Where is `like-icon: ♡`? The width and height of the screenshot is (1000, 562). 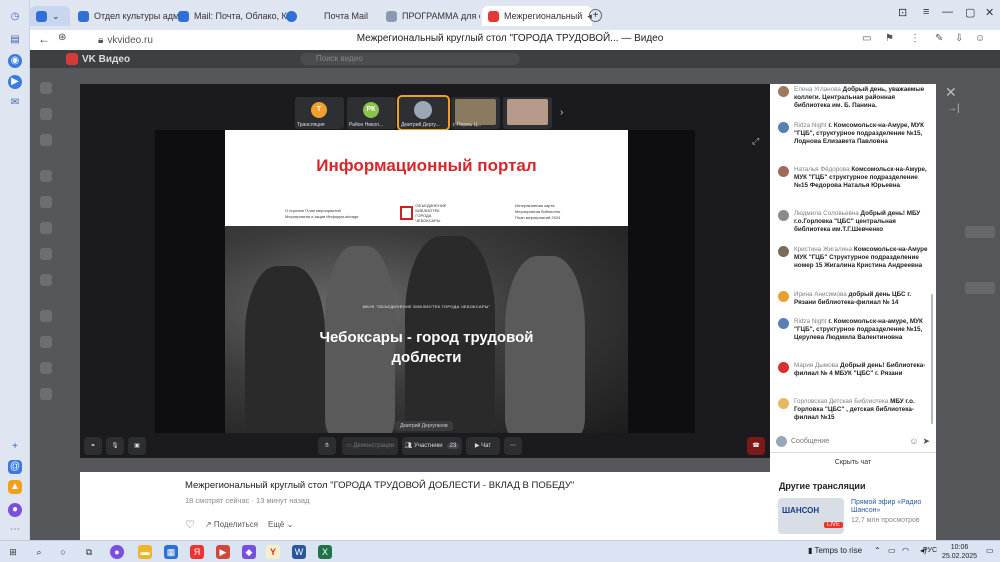
like-icon: ♡ is located at coordinates (190, 524).